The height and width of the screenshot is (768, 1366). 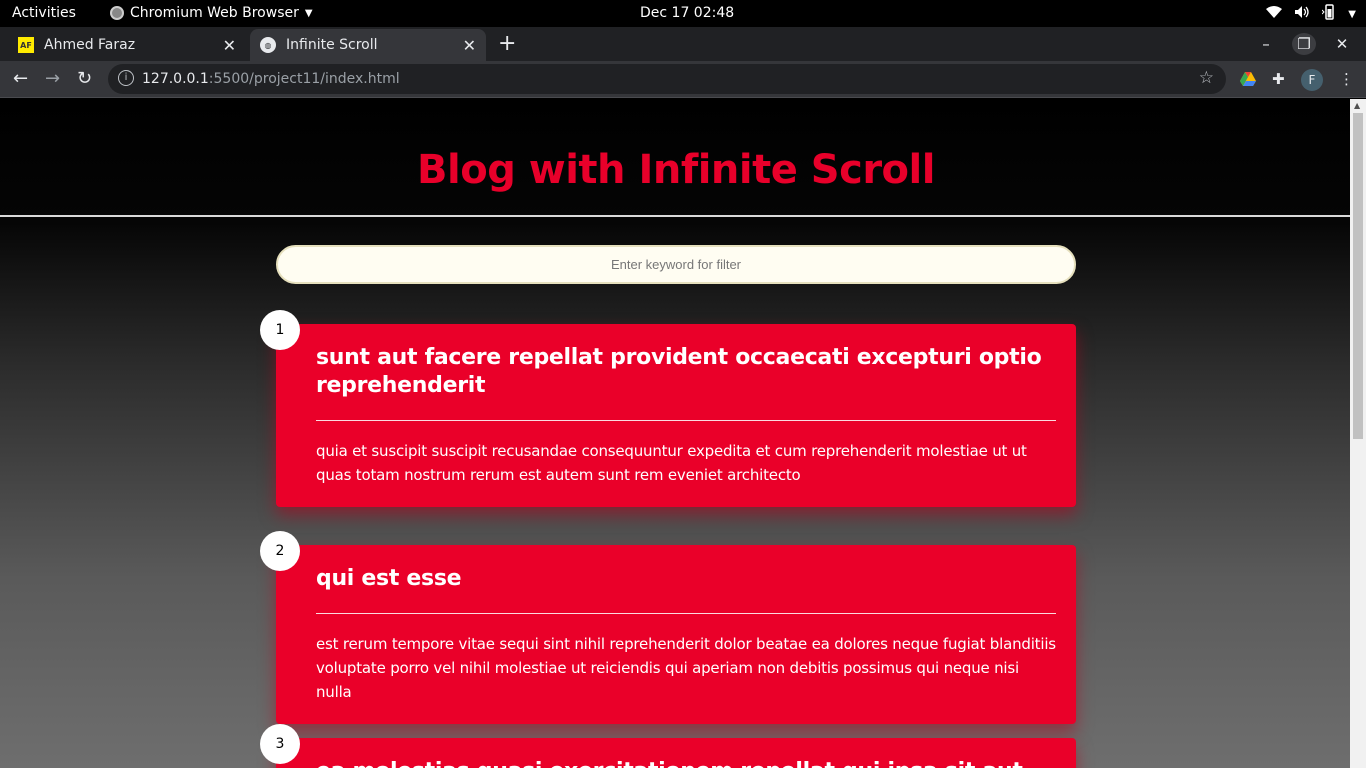 I want to click on post-number: 3, so click(x=280, y=744).